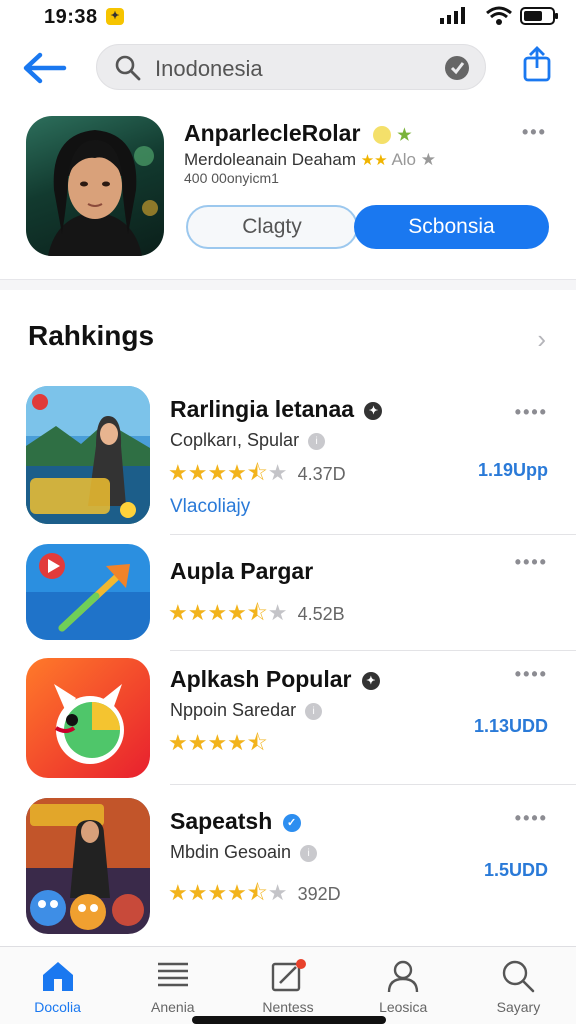 Image resolution: width=576 pixels, height=1024 pixels. I want to click on notification-badge-icon: ✦, so click(115, 16).